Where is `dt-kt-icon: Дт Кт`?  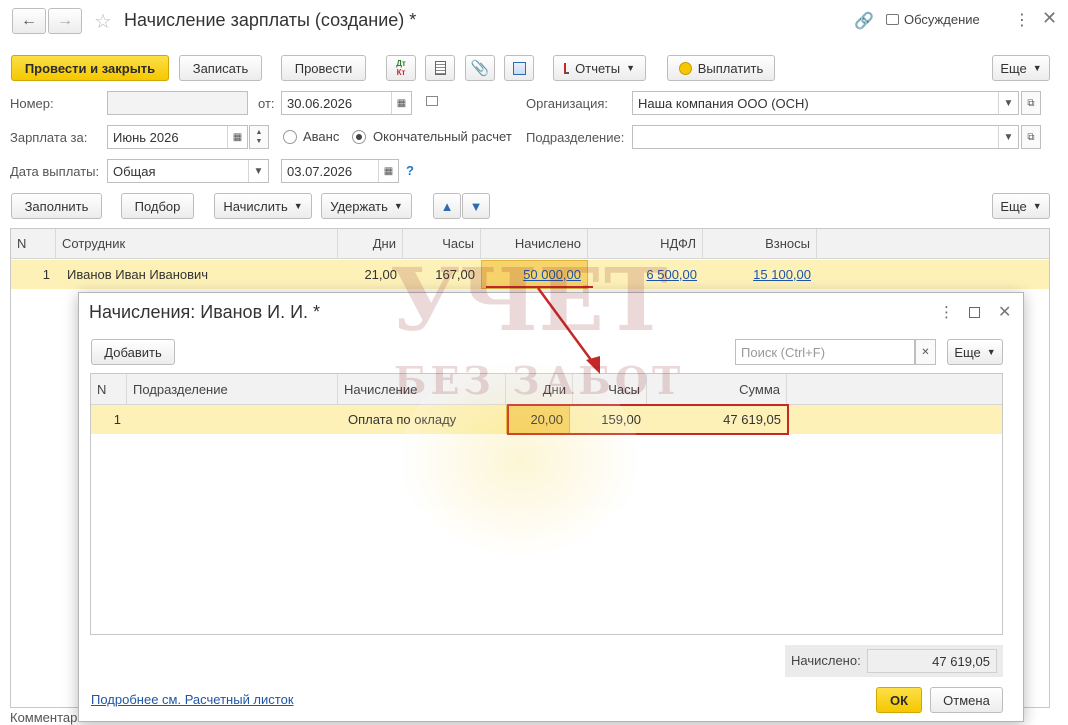 dt-kt-icon: Дт Кт is located at coordinates (401, 68).